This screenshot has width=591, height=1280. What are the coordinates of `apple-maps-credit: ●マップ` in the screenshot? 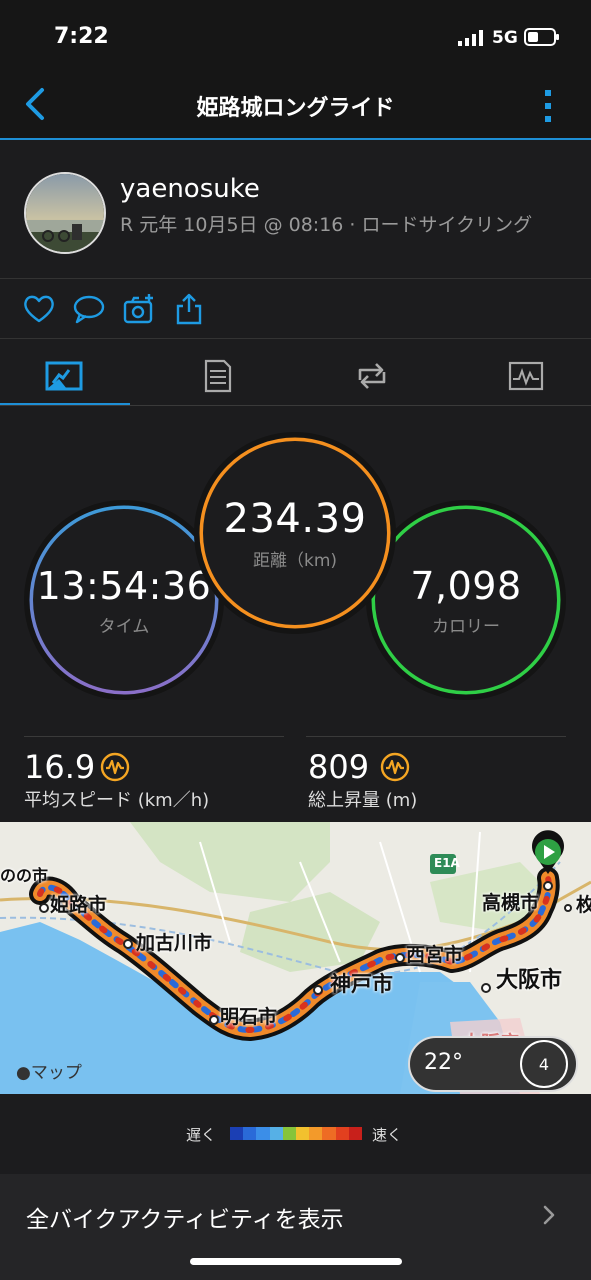 It's located at (49, 1073).